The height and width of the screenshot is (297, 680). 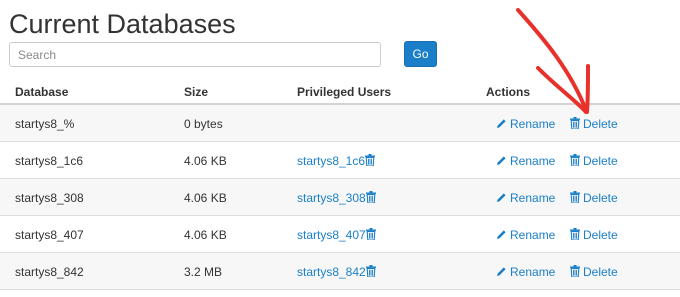 I want to click on privileged-user-link: startys8_407, so click(x=331, y=235).